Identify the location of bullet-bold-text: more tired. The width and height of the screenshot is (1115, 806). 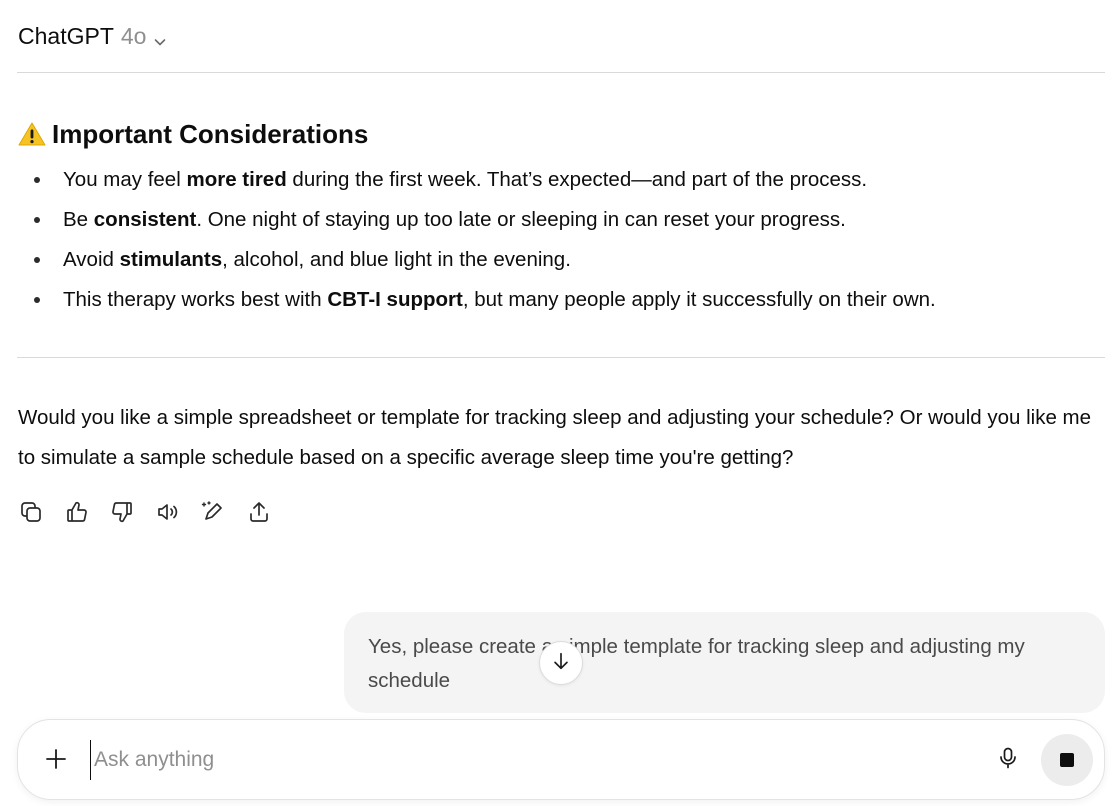
(236, 179).